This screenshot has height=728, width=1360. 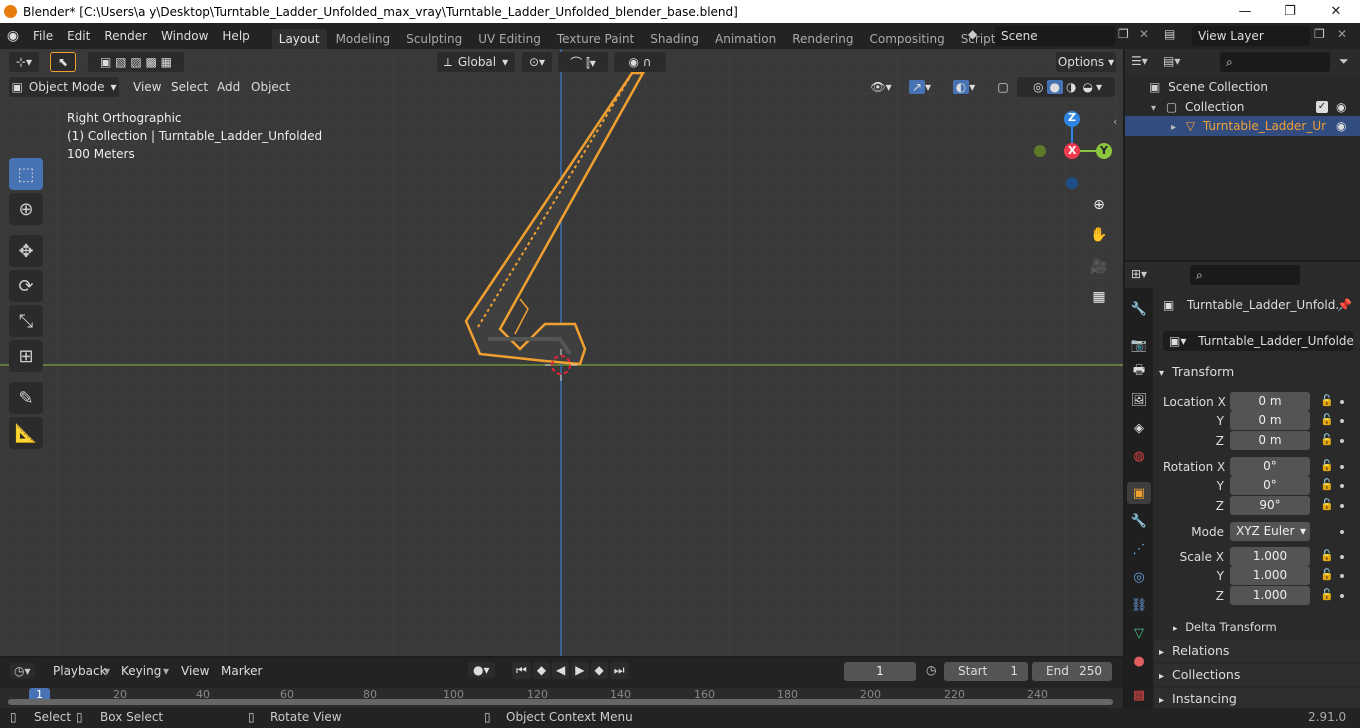 I want to click on instancing-section-header: ▸ Instancing, so click(x=1257, y=698).